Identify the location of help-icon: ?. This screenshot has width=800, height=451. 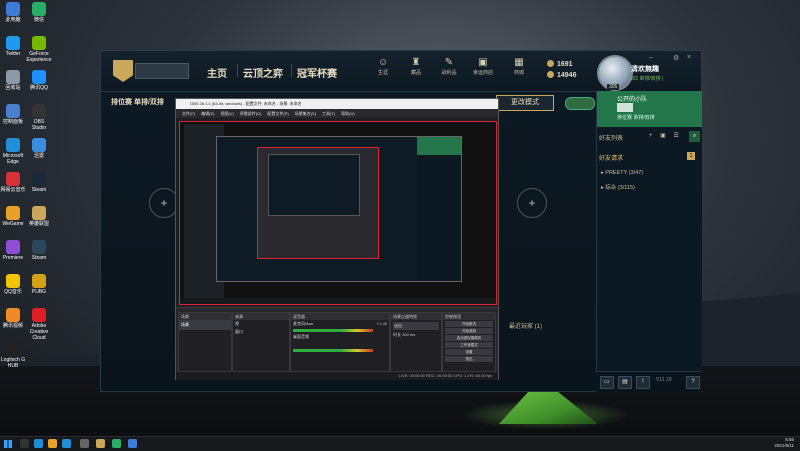
(693, 382).